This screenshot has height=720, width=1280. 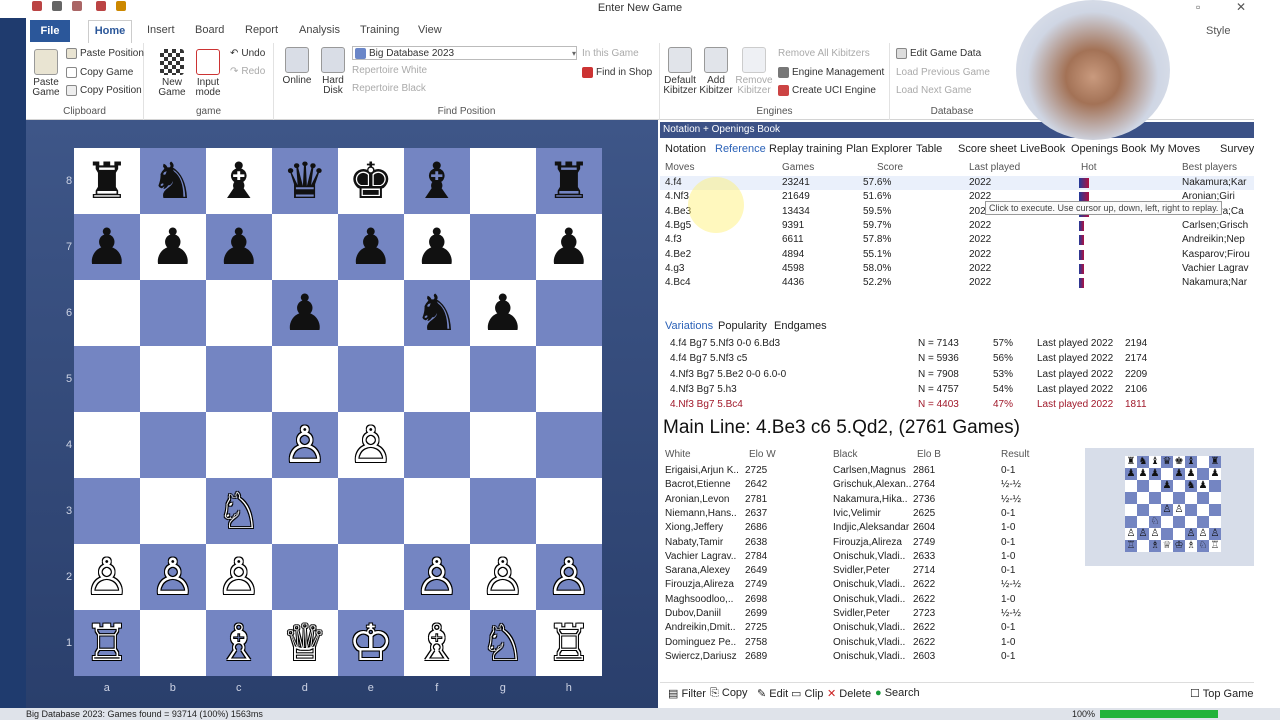 I want to click on tab-home: Home, so click(x=110, y=31).